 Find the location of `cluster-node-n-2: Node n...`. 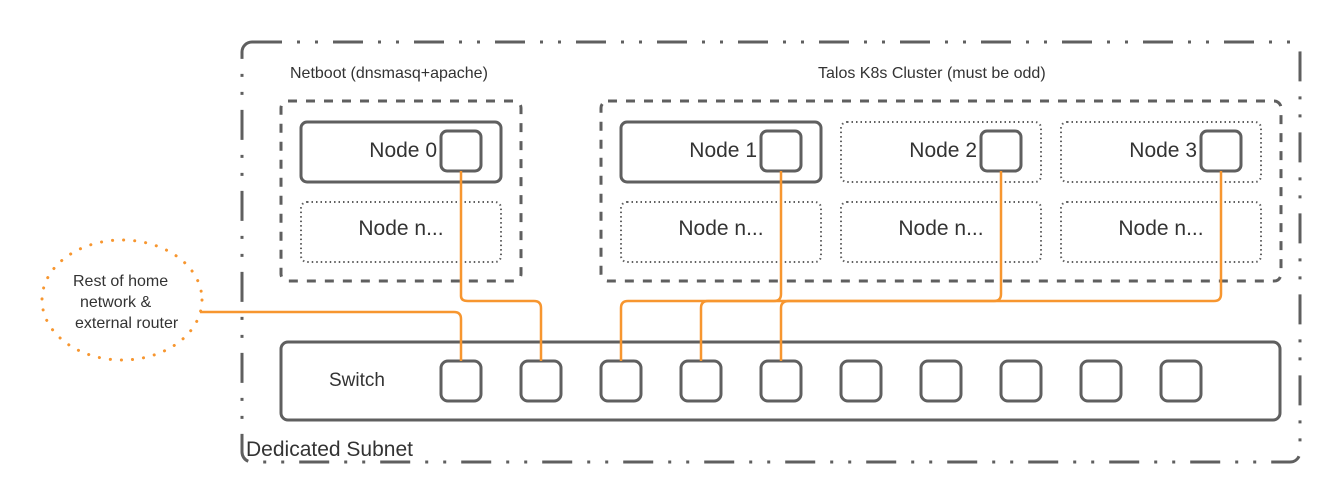

cluster-node-n-2: Node n... is located at coordinates (941, 232).